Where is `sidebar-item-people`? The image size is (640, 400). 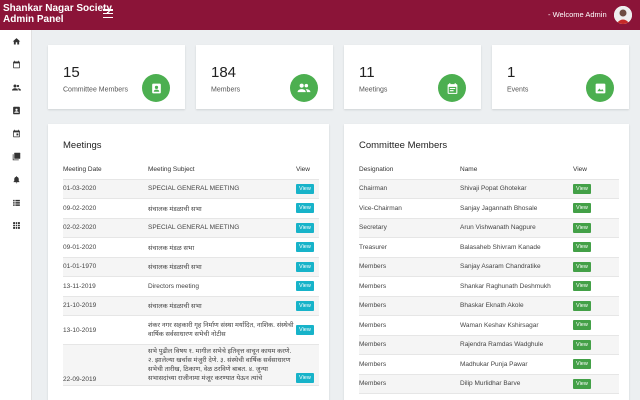 sidebar-item-people is located at coordinates (16, 87).